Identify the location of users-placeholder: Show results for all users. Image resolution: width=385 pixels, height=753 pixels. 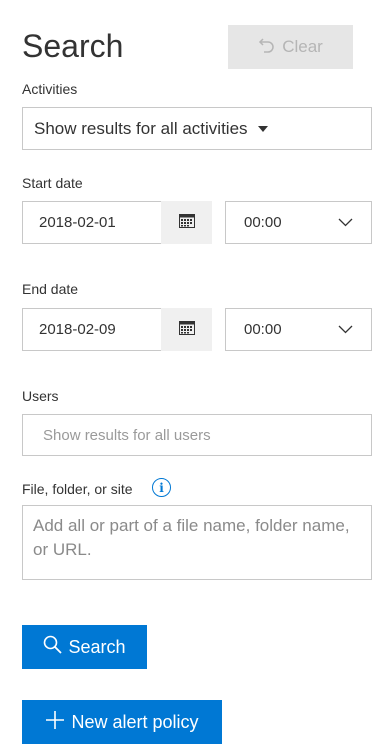
(127, 435).